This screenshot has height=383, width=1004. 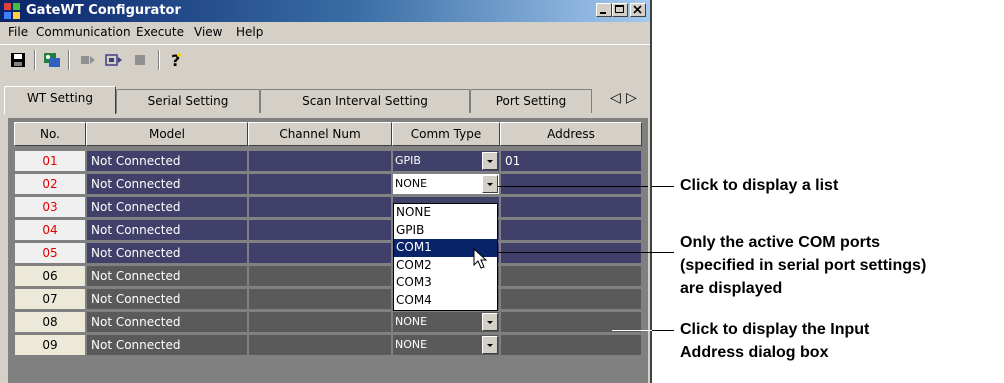 I want to click on leader-line-list-ext, so click(x=663, y=186).